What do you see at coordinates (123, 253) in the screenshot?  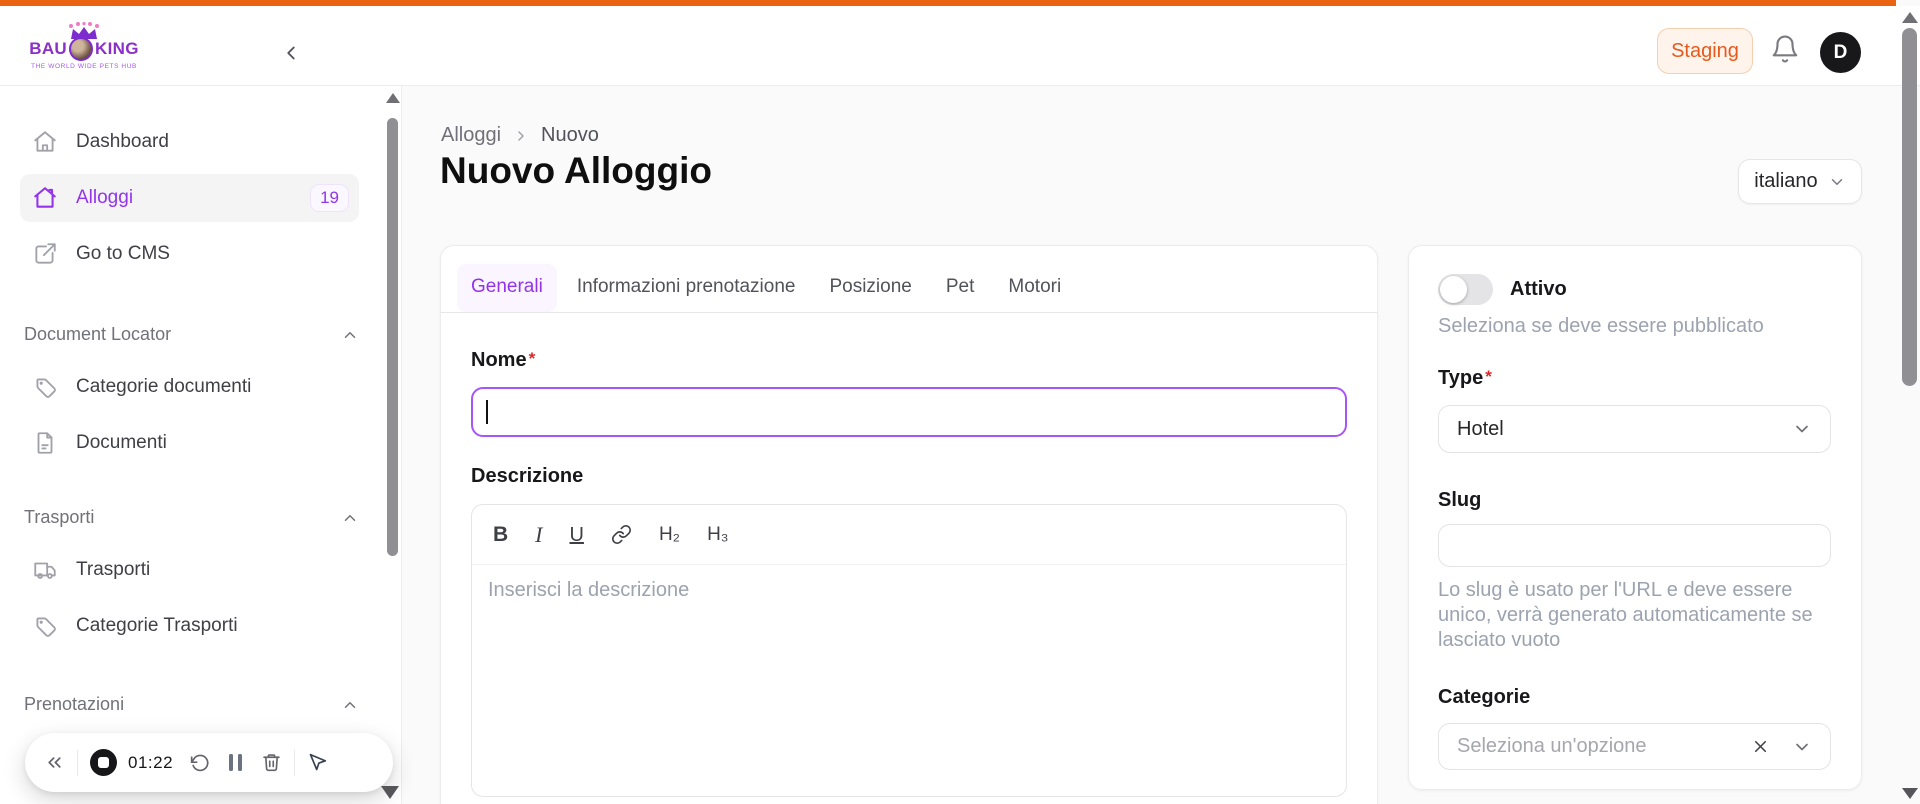 I see `sidebar-item-label: Go to CMS` at bounding box center [123, 253].